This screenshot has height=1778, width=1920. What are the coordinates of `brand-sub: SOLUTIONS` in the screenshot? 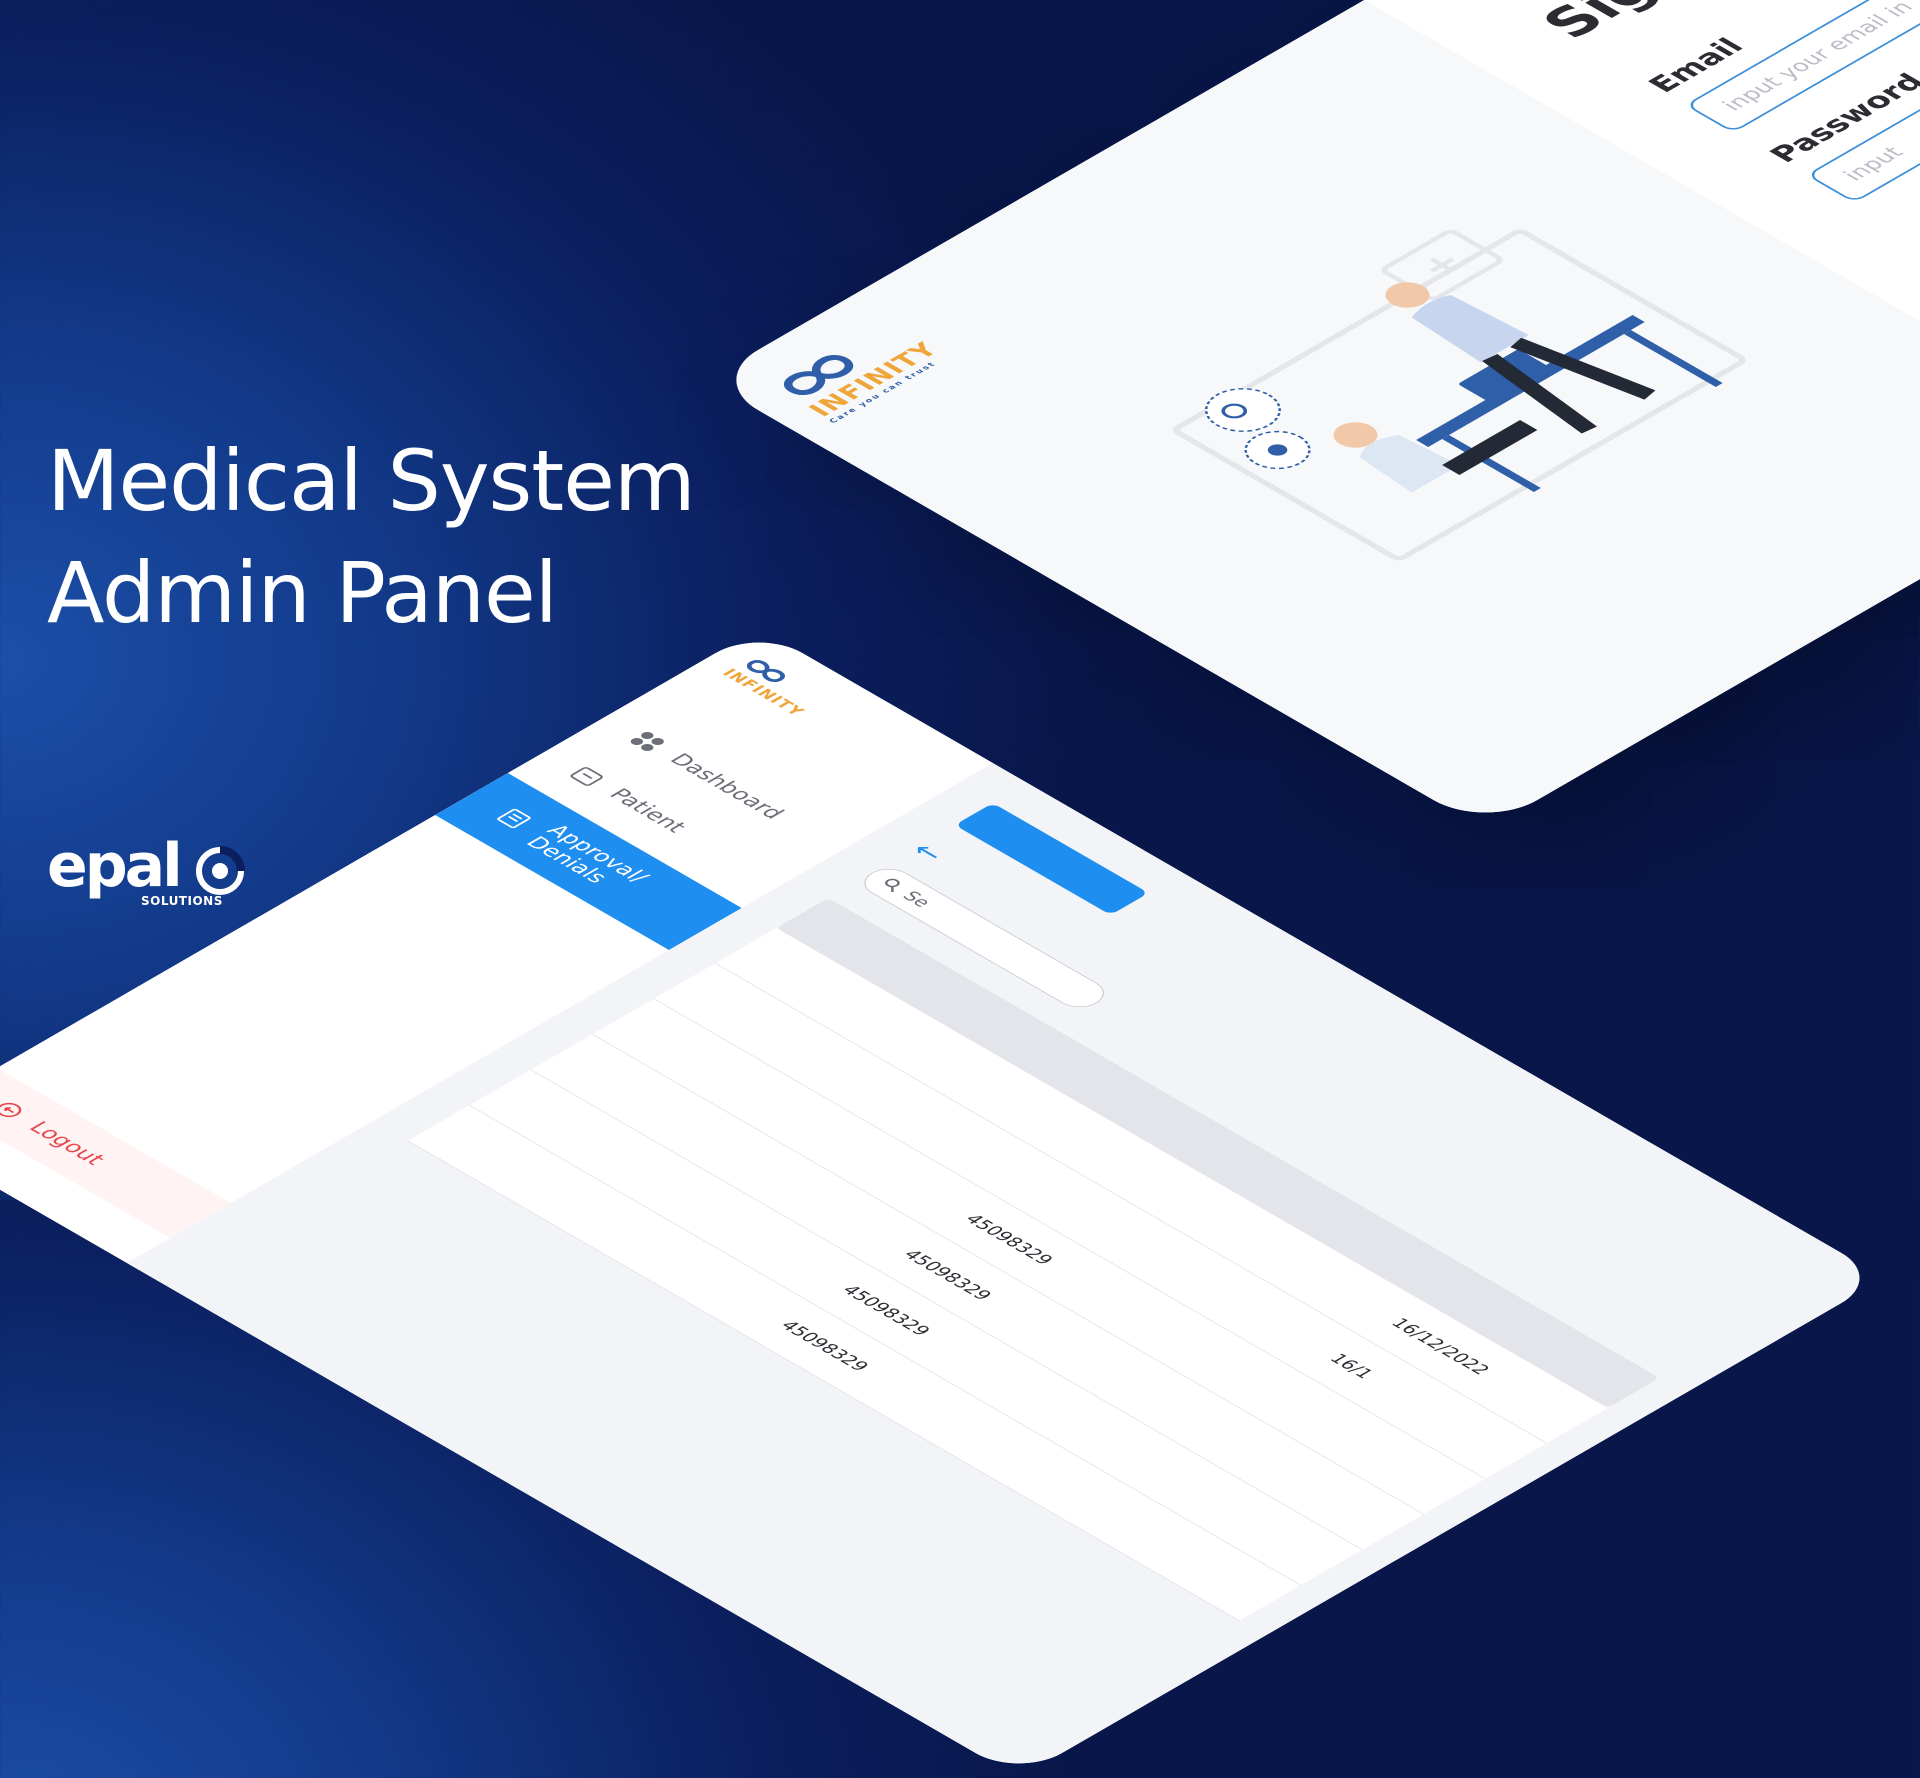 It's located at (182, 901).